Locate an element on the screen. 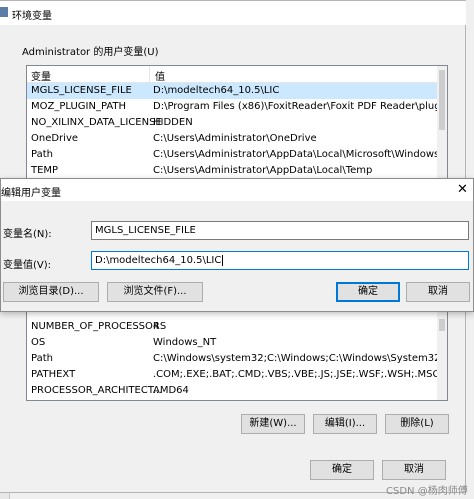  var-value: 4 is located at coordinates (156, 326).